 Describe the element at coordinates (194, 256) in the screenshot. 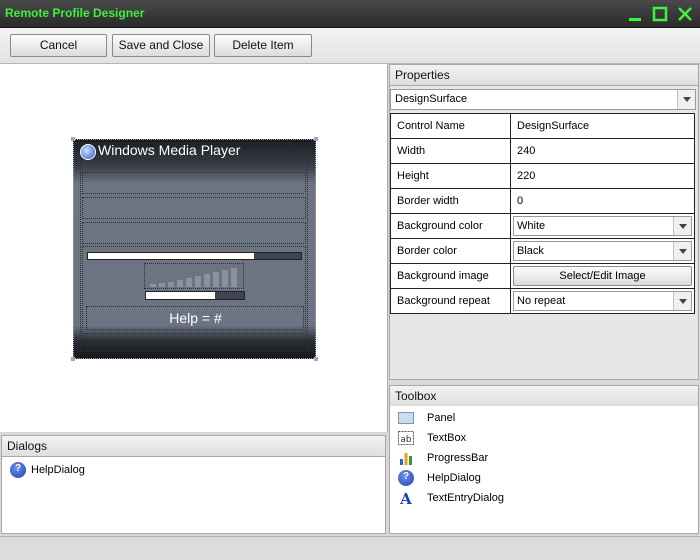

I see `seek-progress-bar` at that location.